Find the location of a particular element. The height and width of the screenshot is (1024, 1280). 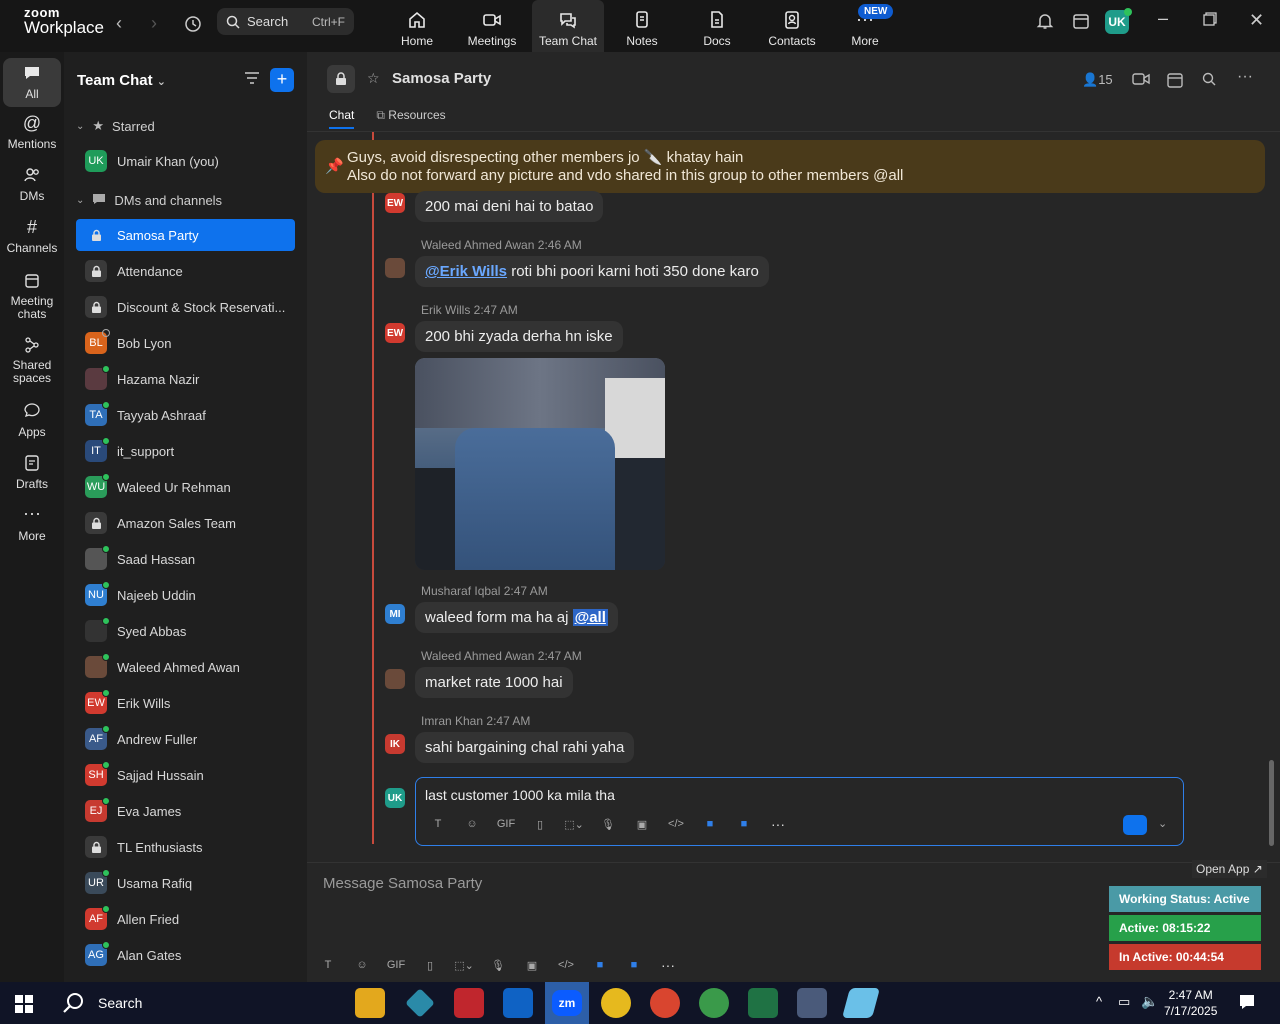

code-icon: </> is located at coordinates (566, 965).